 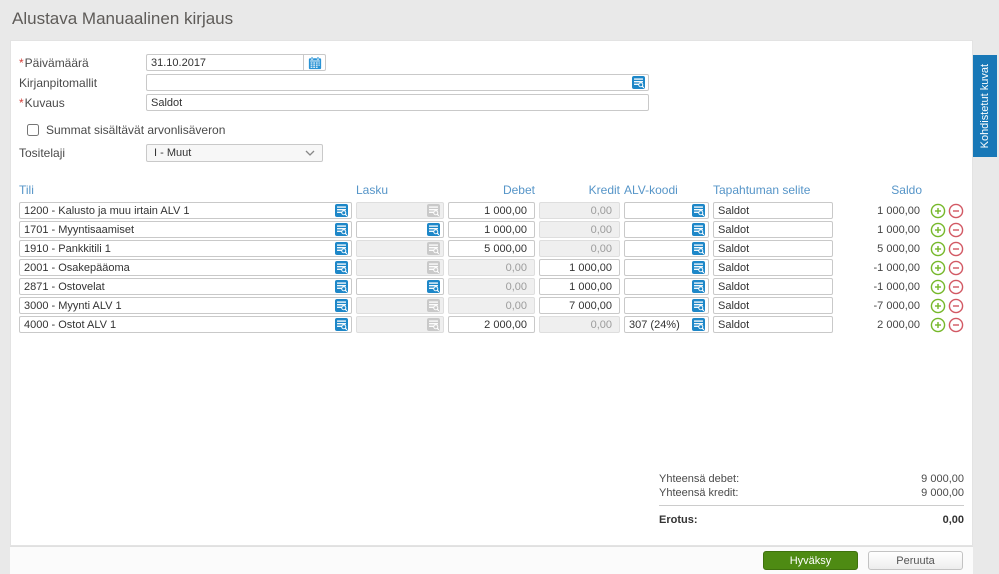 I want to click on approve-button: Hyväksy, so click(x=810, y=560).